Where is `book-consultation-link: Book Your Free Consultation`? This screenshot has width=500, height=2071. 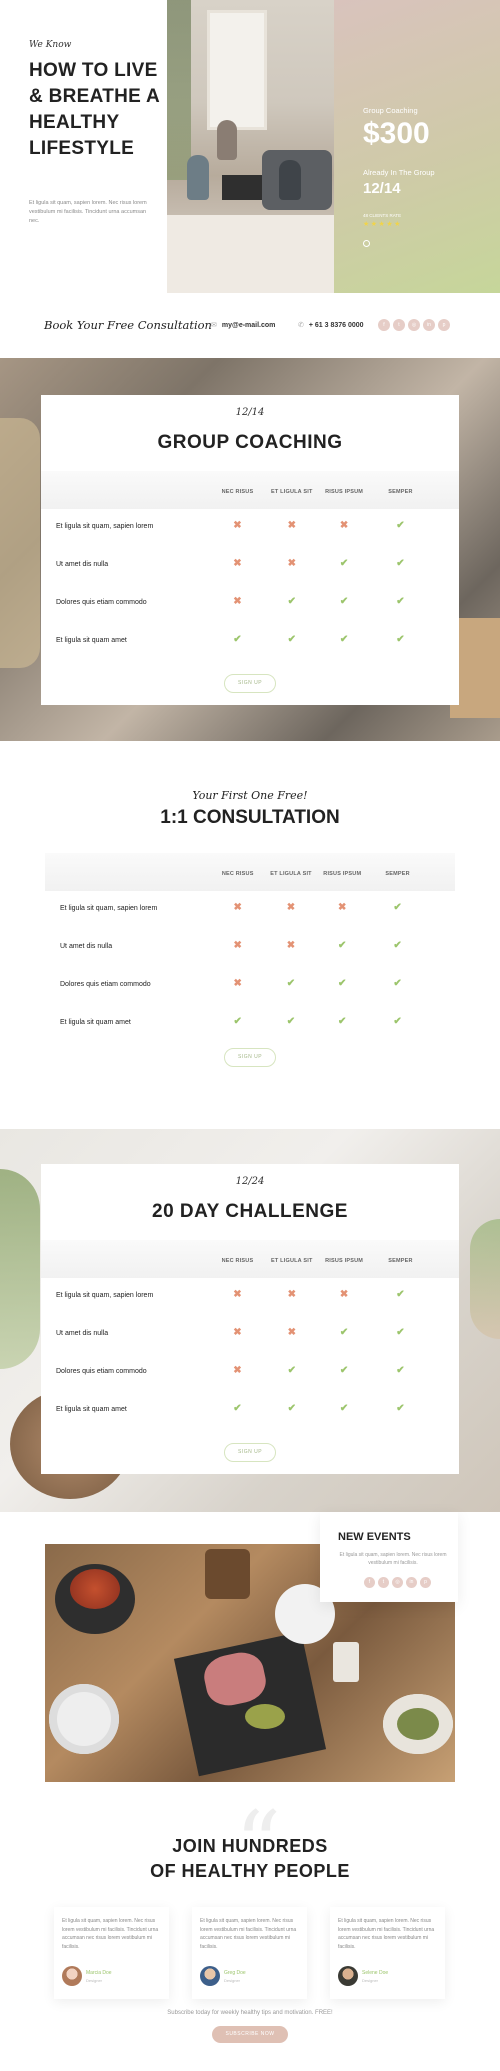
book-consultation-link: Book Your Free Consultation is located at coordinates (128, 325).